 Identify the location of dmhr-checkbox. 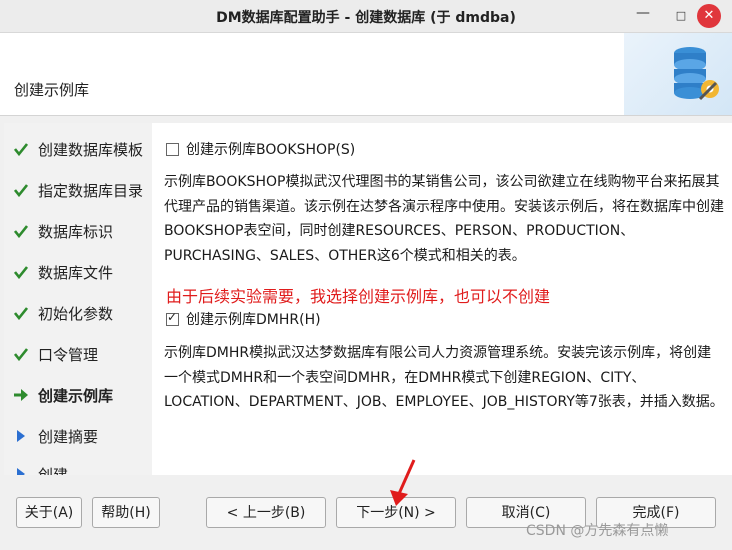
(172, 318).